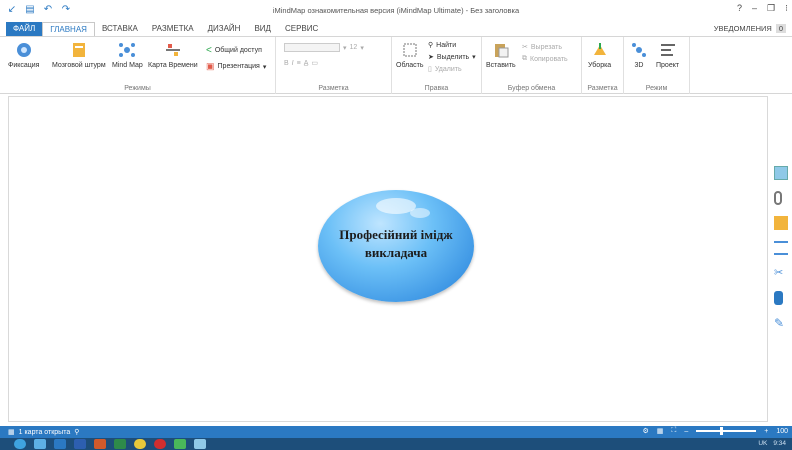  I want to click on fit-icon: ⛶, so click(673, 431).